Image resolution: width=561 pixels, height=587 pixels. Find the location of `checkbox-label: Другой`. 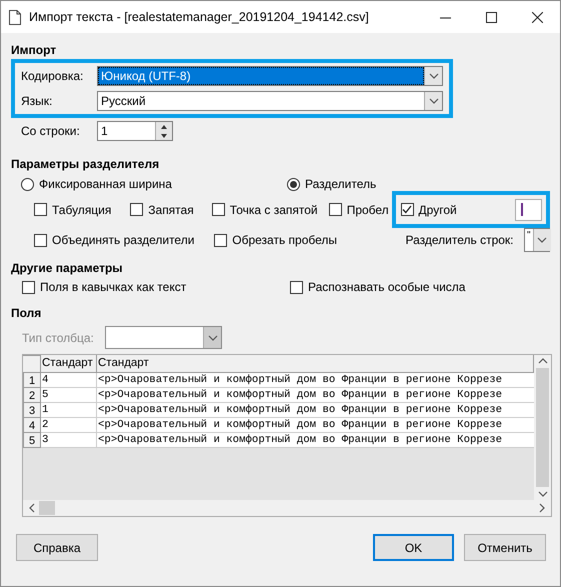

checkbox-label: Другой is located at coordinates (437, 209).